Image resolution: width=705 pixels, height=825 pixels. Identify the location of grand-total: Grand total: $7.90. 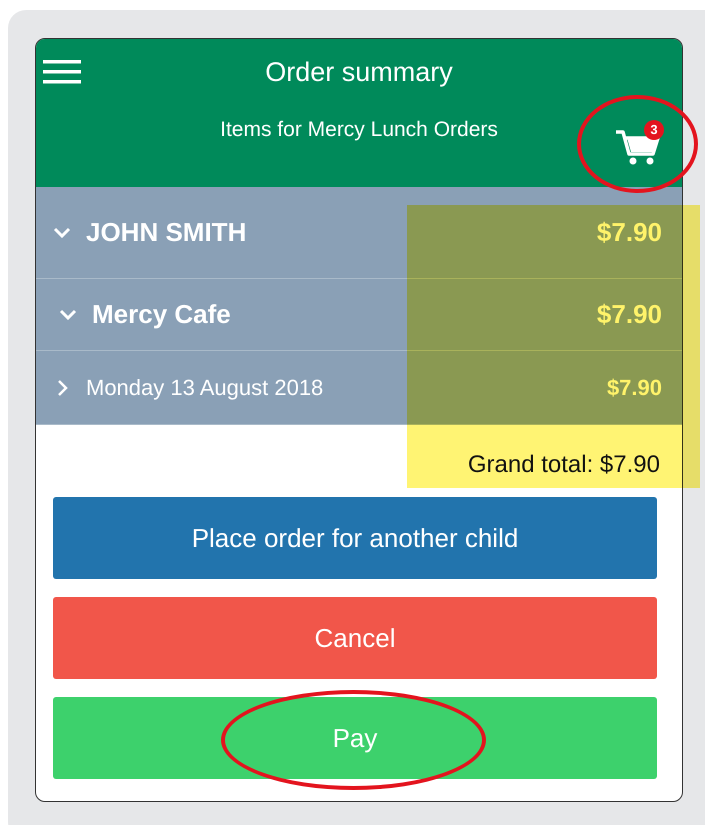
(563, 465).